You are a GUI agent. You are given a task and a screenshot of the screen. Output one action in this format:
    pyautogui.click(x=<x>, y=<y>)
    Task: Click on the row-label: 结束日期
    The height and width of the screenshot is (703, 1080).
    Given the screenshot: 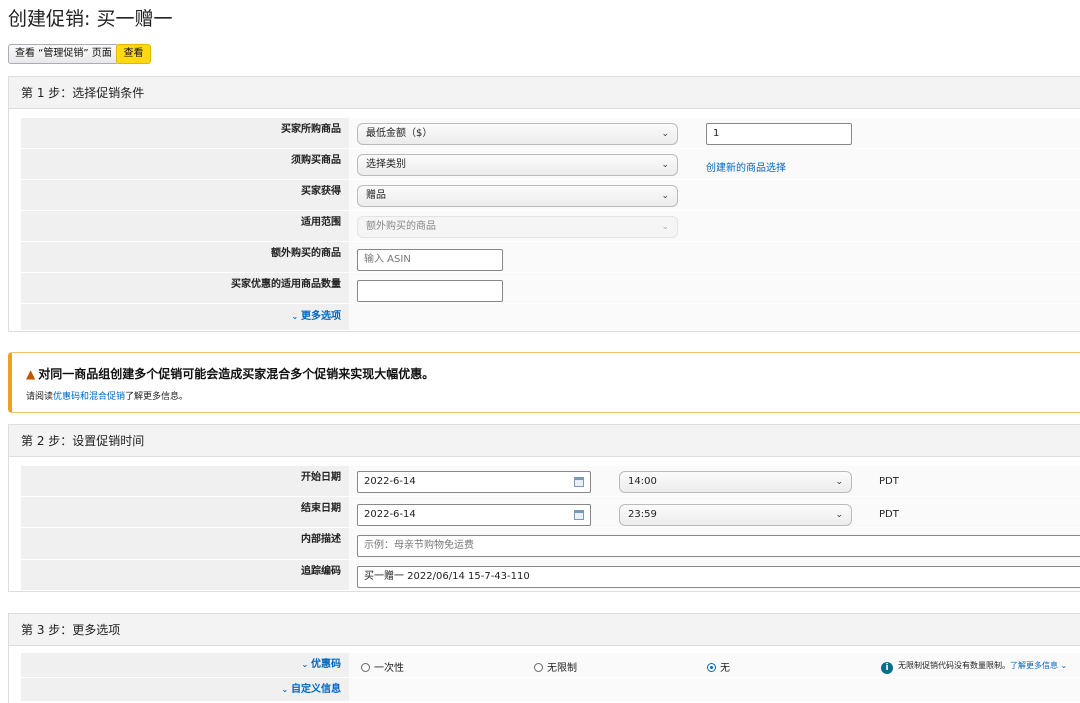 What is the action you would take?
    pyautogui.click(x=185, y=512)
    